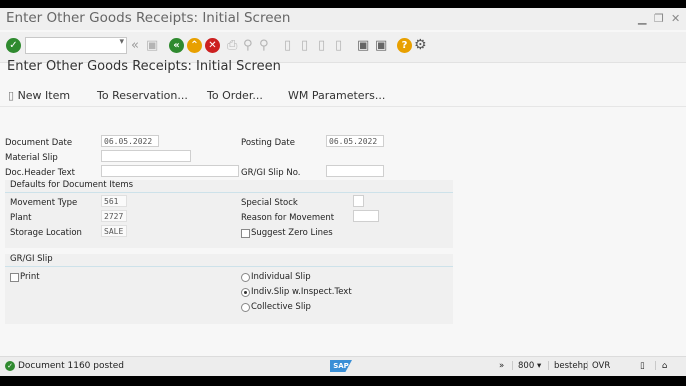 The width and height of the screenshot is (686, 386). I want to click on help-icon: ?, so click(404, 45).